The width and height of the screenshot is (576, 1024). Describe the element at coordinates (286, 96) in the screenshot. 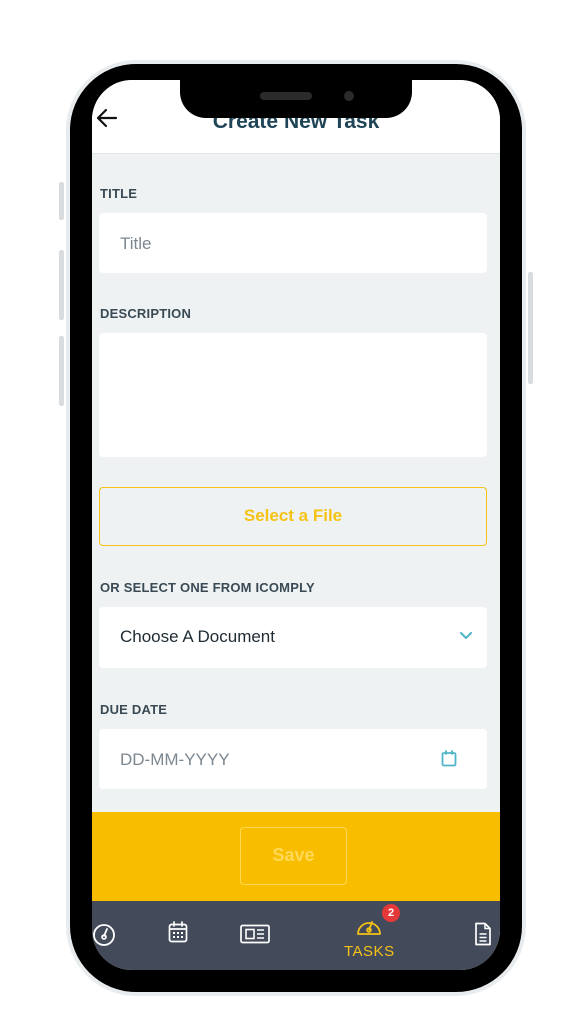

I see `speaker-grille` at that location.